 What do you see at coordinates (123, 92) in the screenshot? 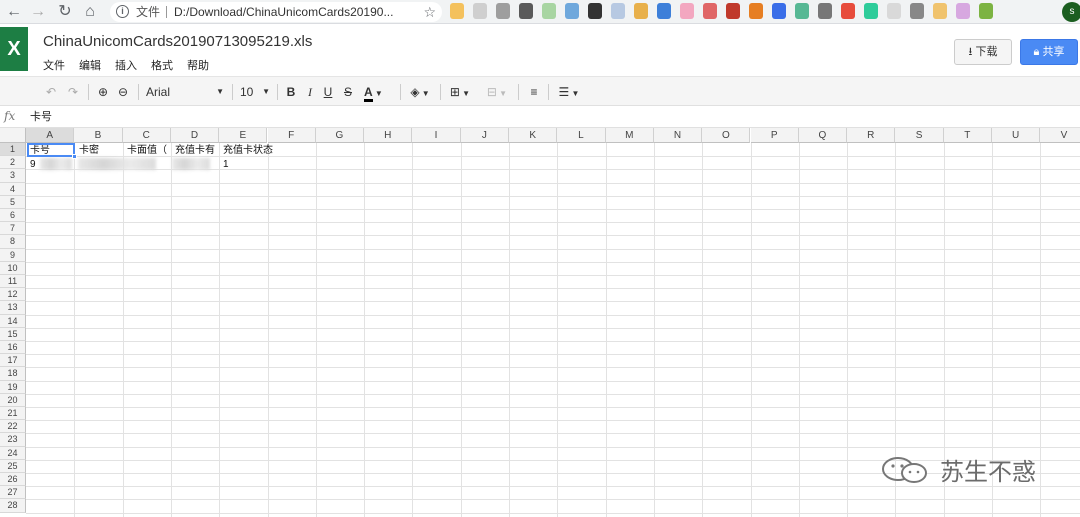
I see `zoom-out-icon: ⊖` at bounding box center [123, 92].